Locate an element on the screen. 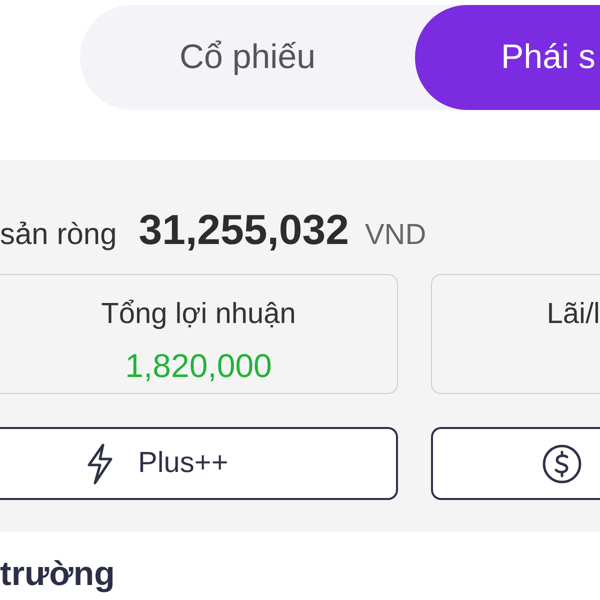  plus-button: Plus++ is located at coordinates (199, 463).